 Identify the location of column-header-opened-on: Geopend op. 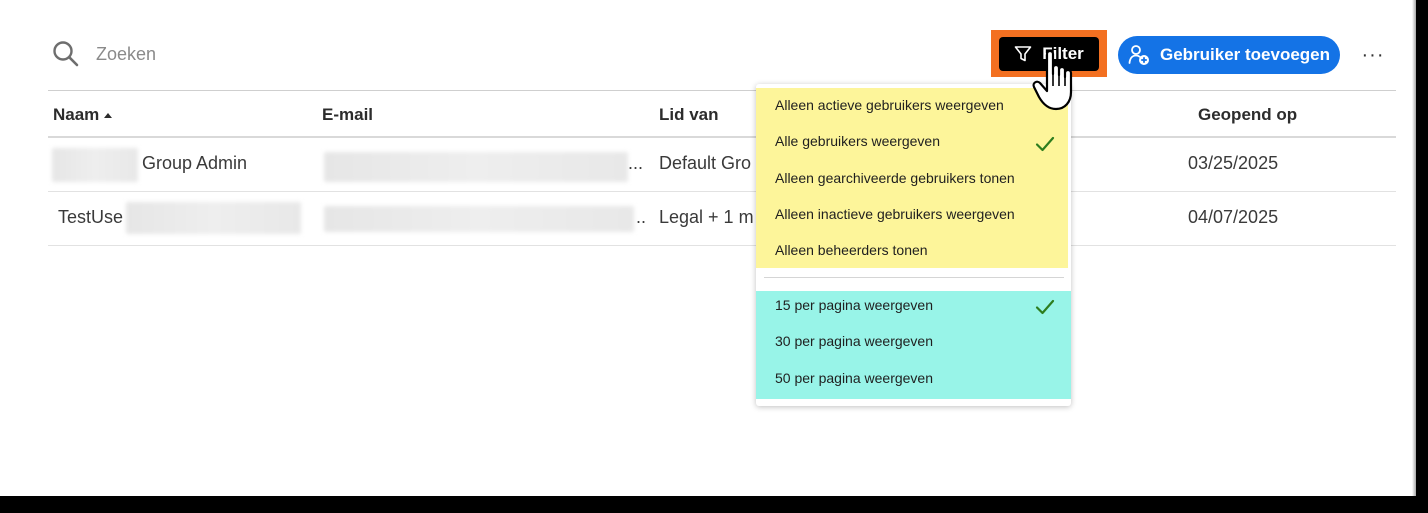
(1247, 115).